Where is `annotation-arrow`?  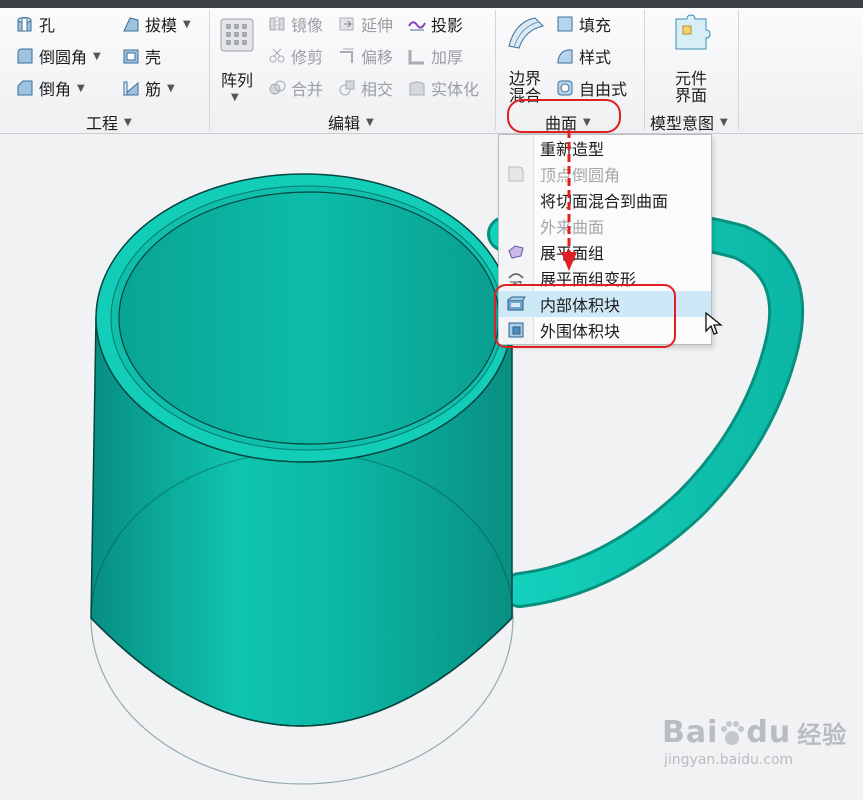
annotation-arrow is located at coordinates (569, 200).